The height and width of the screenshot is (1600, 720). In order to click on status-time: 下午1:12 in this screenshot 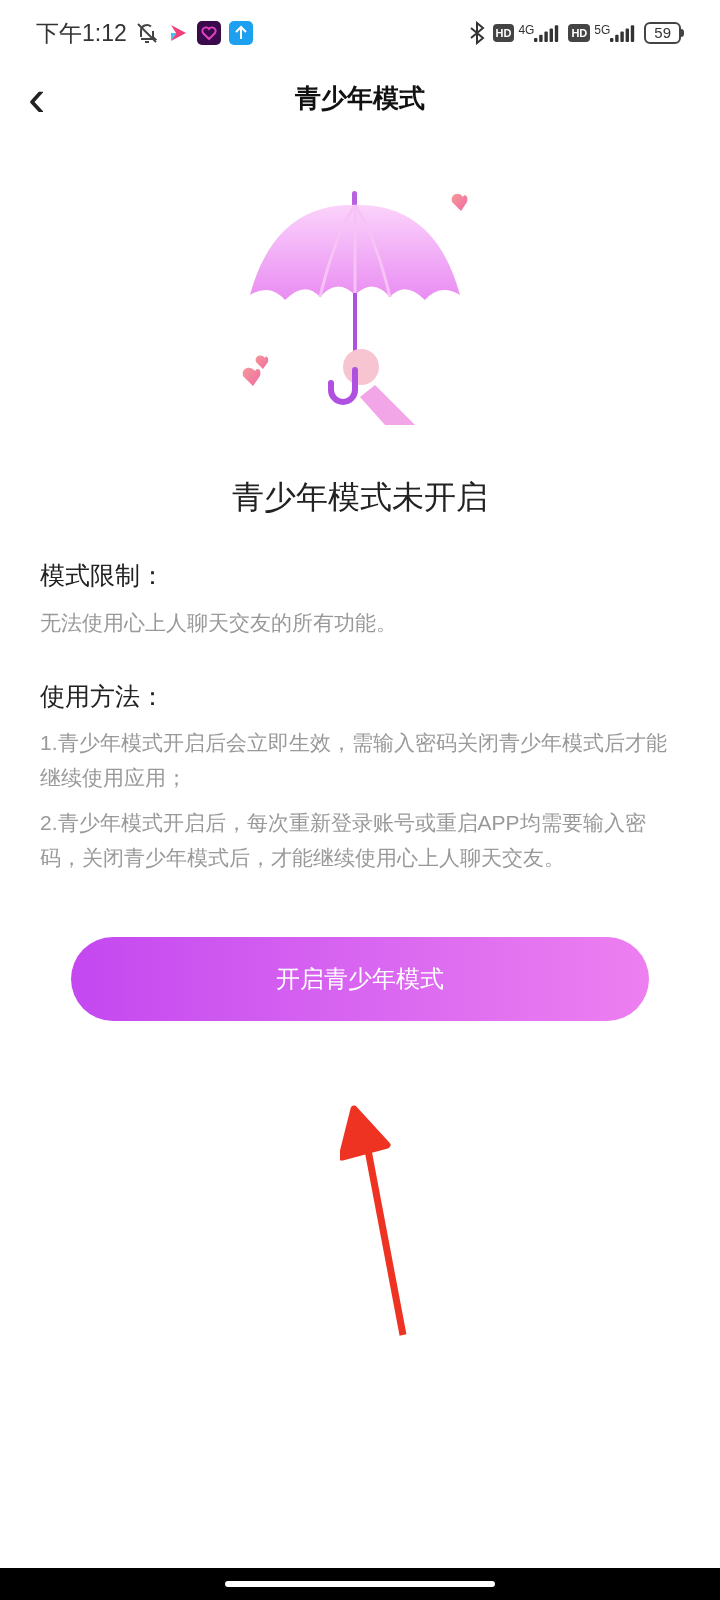, I will do `click(81, 33)`.